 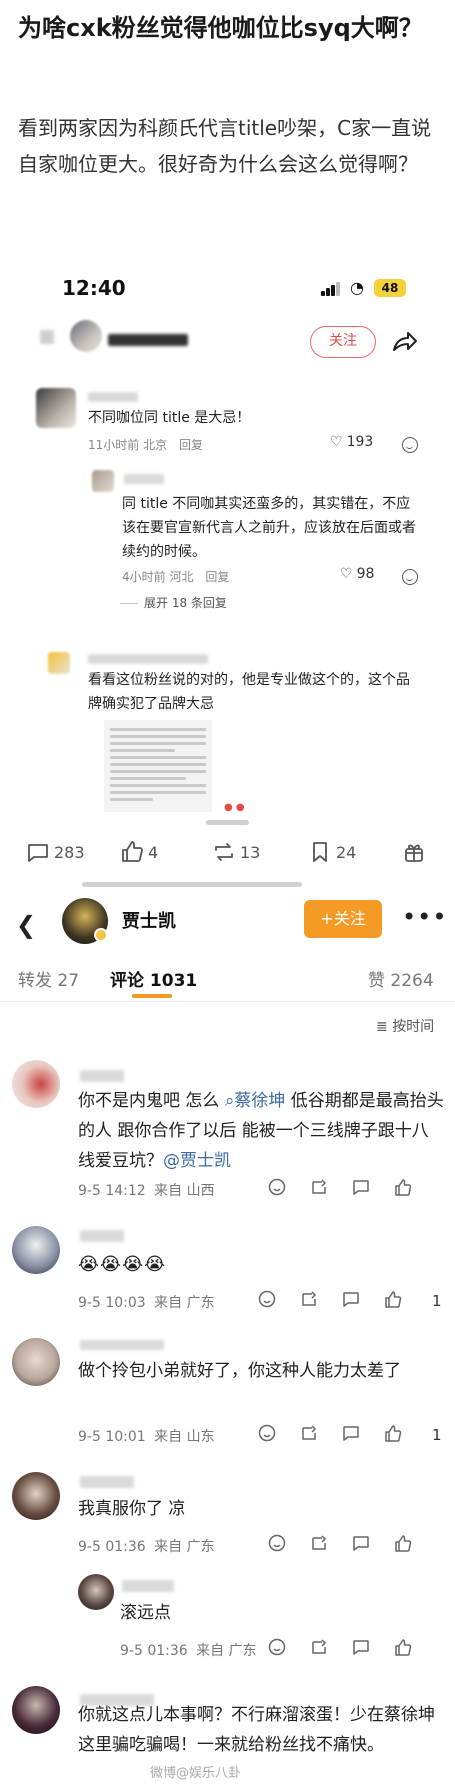 What do you see at coordinates (382, 1027) in the screenshot?
I see `sort-icon: ≣` at bounding box center [382, 1027].